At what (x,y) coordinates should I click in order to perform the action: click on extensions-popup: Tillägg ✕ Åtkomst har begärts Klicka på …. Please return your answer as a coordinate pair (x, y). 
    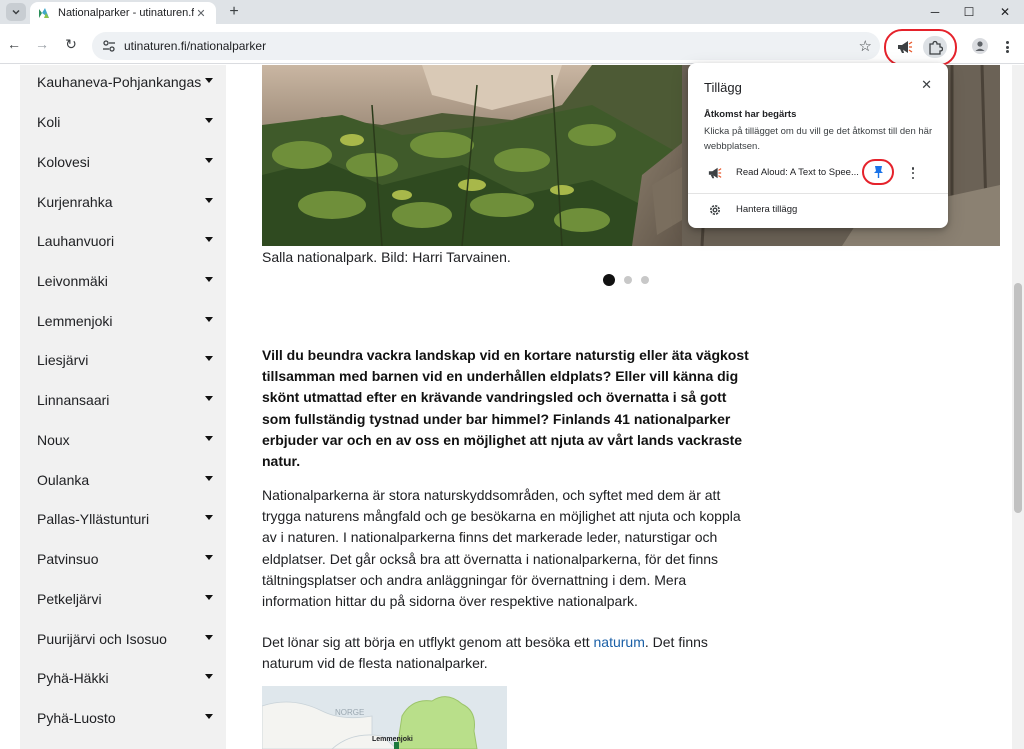
    Looking at the image, I should click on (818, 145).